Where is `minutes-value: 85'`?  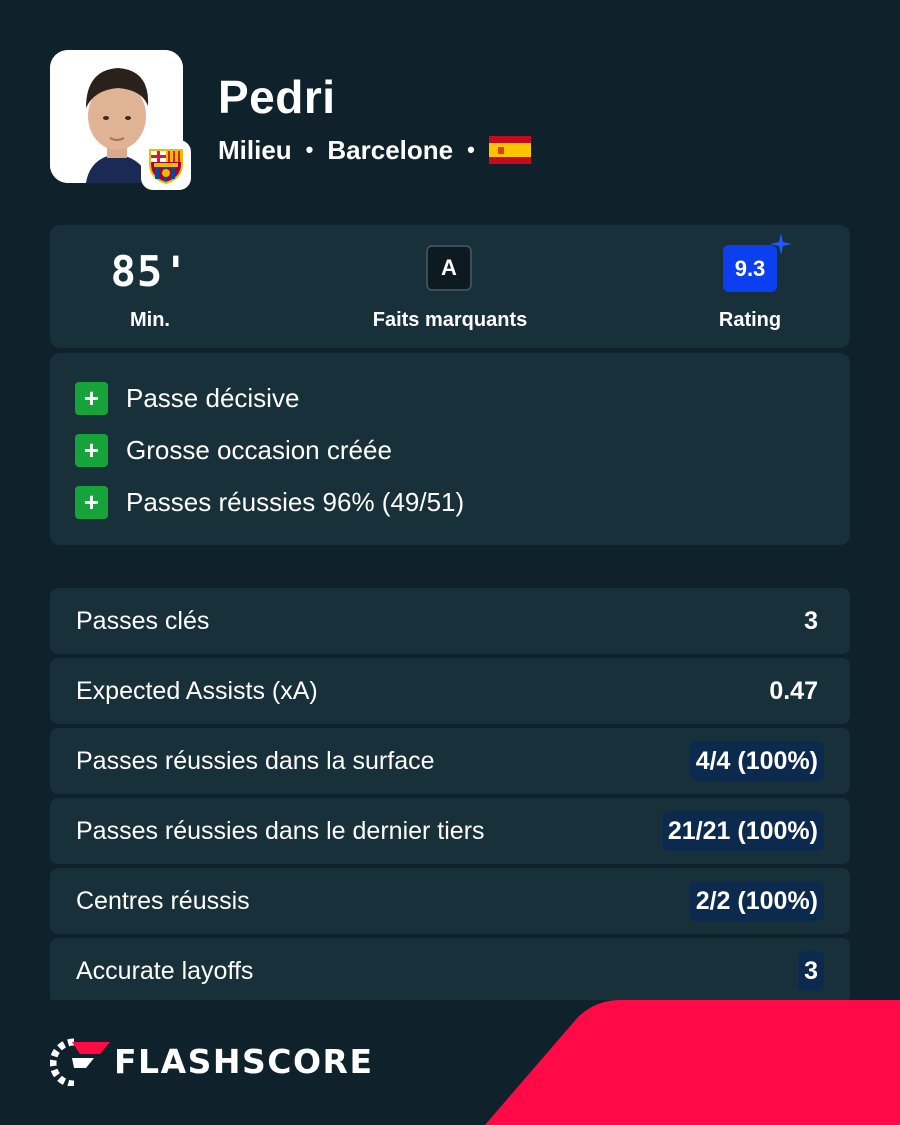
minutes-value: 85' is located at coordinates (150, 271).